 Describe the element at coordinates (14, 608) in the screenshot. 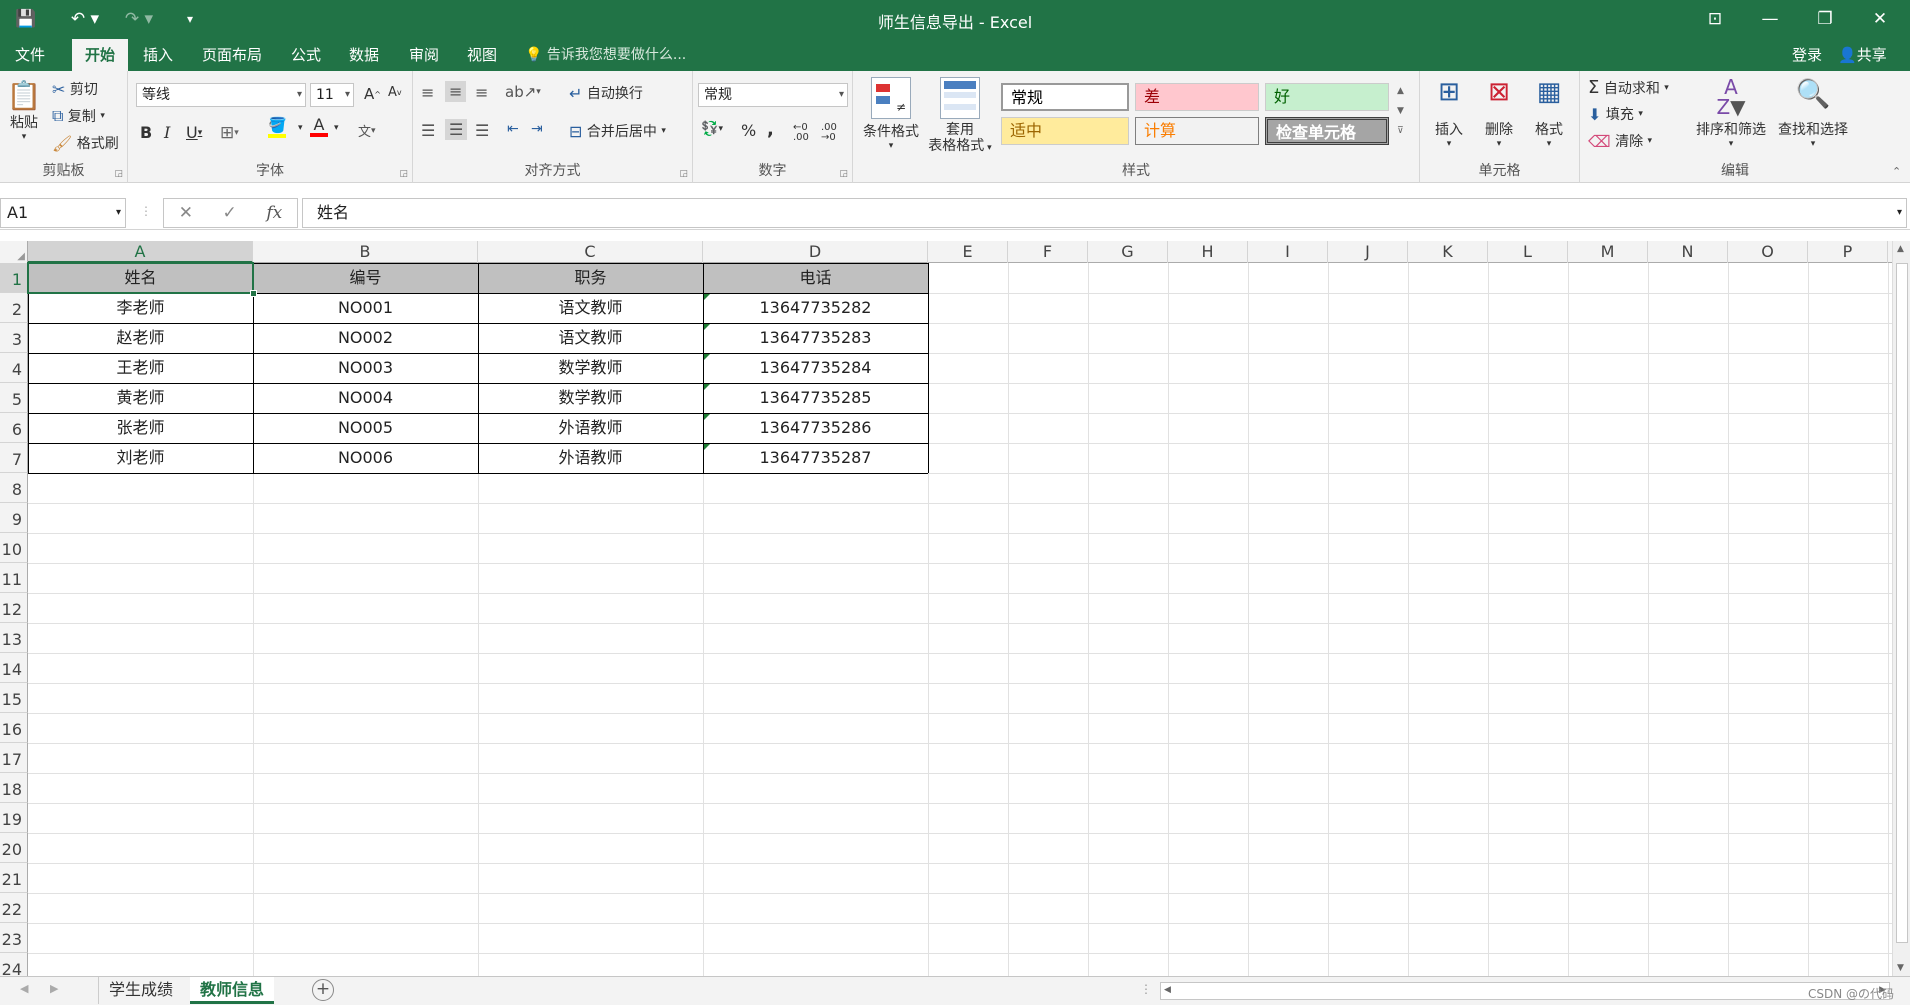

I see `row-header-12: 12` at that location.